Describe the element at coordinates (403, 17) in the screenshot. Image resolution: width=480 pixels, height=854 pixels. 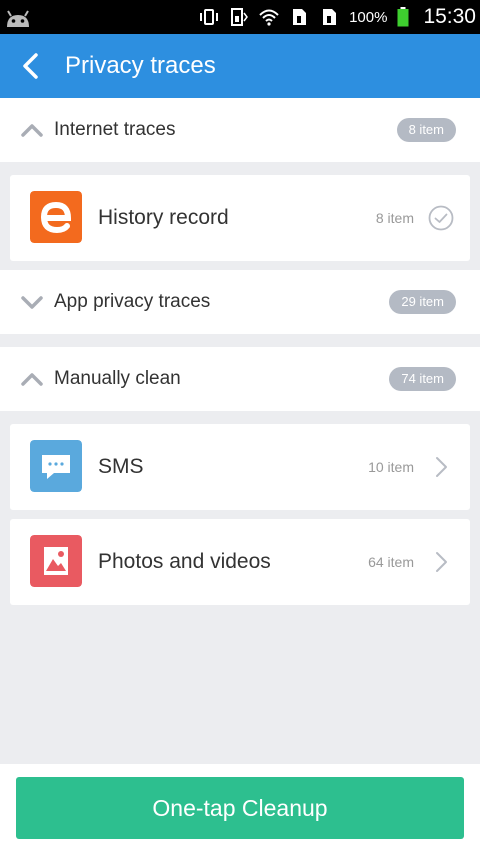
I see `battery-icon` at that location.